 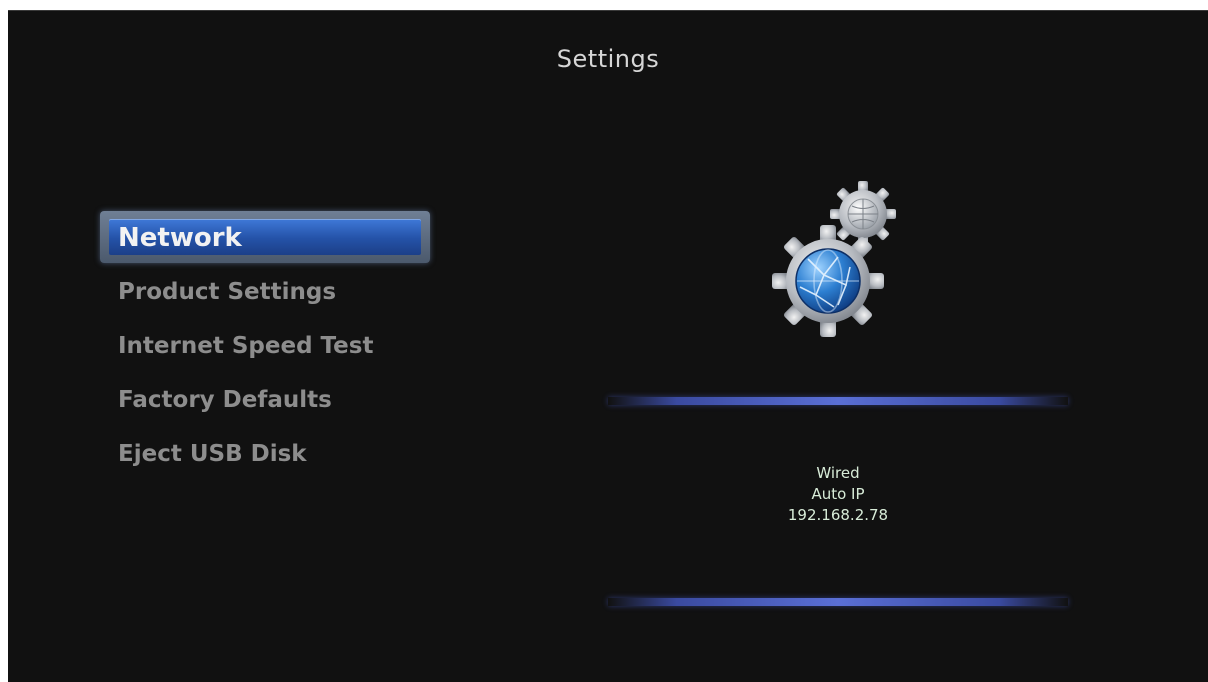 What do you see at coordinates (212, 454) in the screenshot?
I see `menu-item-label: Eject USB Disk` at bounding box center [212, 454].